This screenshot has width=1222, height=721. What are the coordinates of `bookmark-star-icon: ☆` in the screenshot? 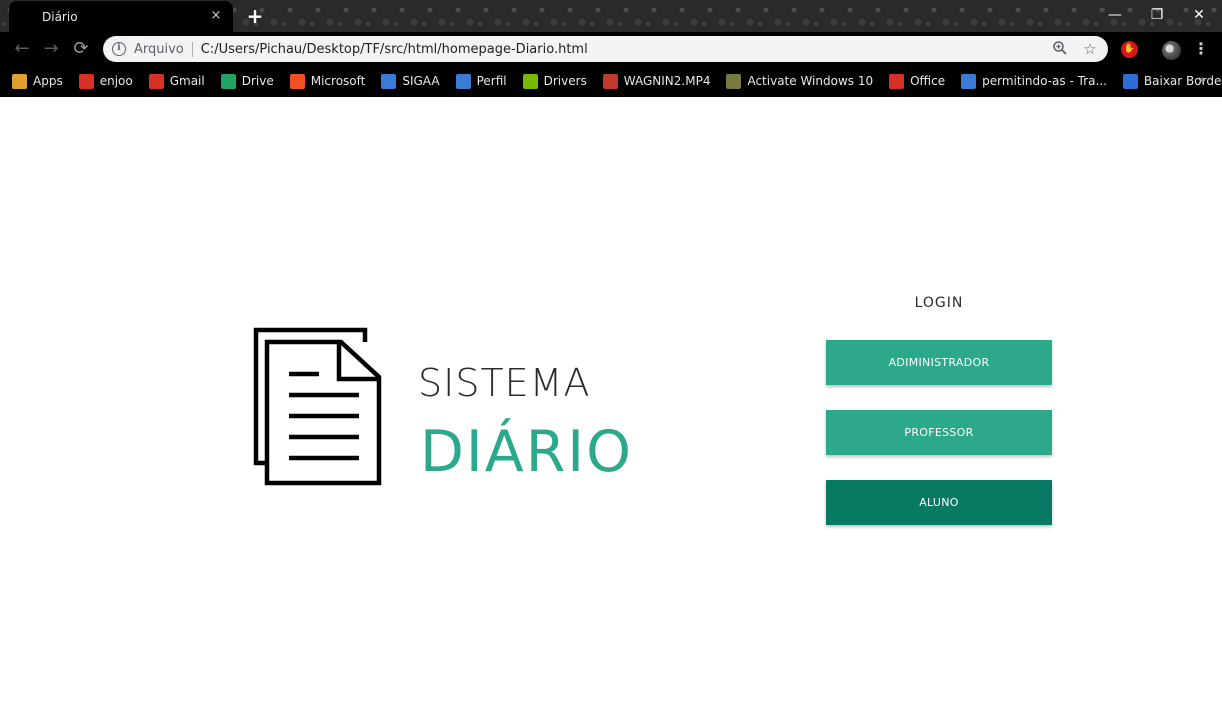 It's located at (1090, 49).